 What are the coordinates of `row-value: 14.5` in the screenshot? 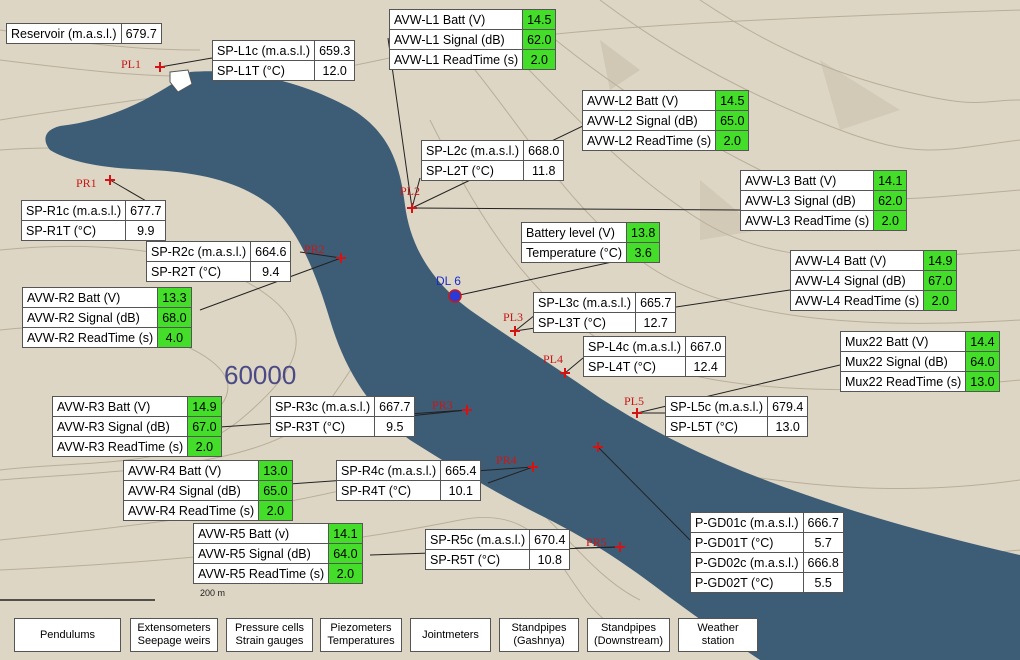 It's located at (539, 19).